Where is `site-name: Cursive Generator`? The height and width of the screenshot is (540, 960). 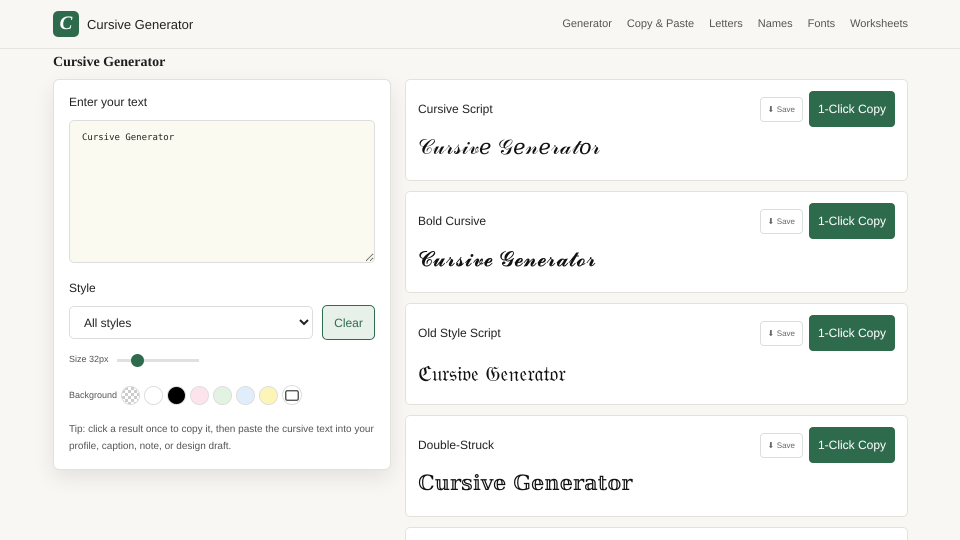 site-name: Cursive Generator is located at coordinates (140, 24).